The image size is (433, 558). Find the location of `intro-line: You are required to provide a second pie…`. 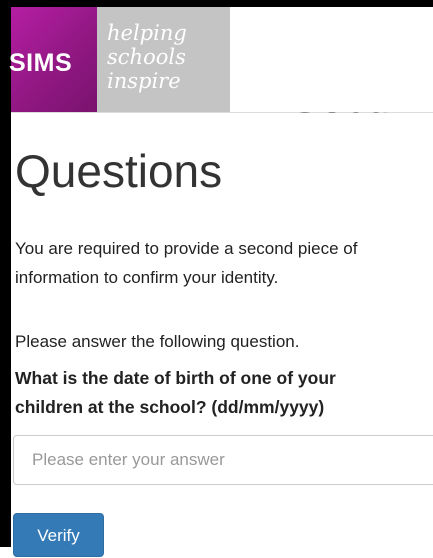

intro-line: You are required to provide a second pie… is located at coordinates (186, 248).